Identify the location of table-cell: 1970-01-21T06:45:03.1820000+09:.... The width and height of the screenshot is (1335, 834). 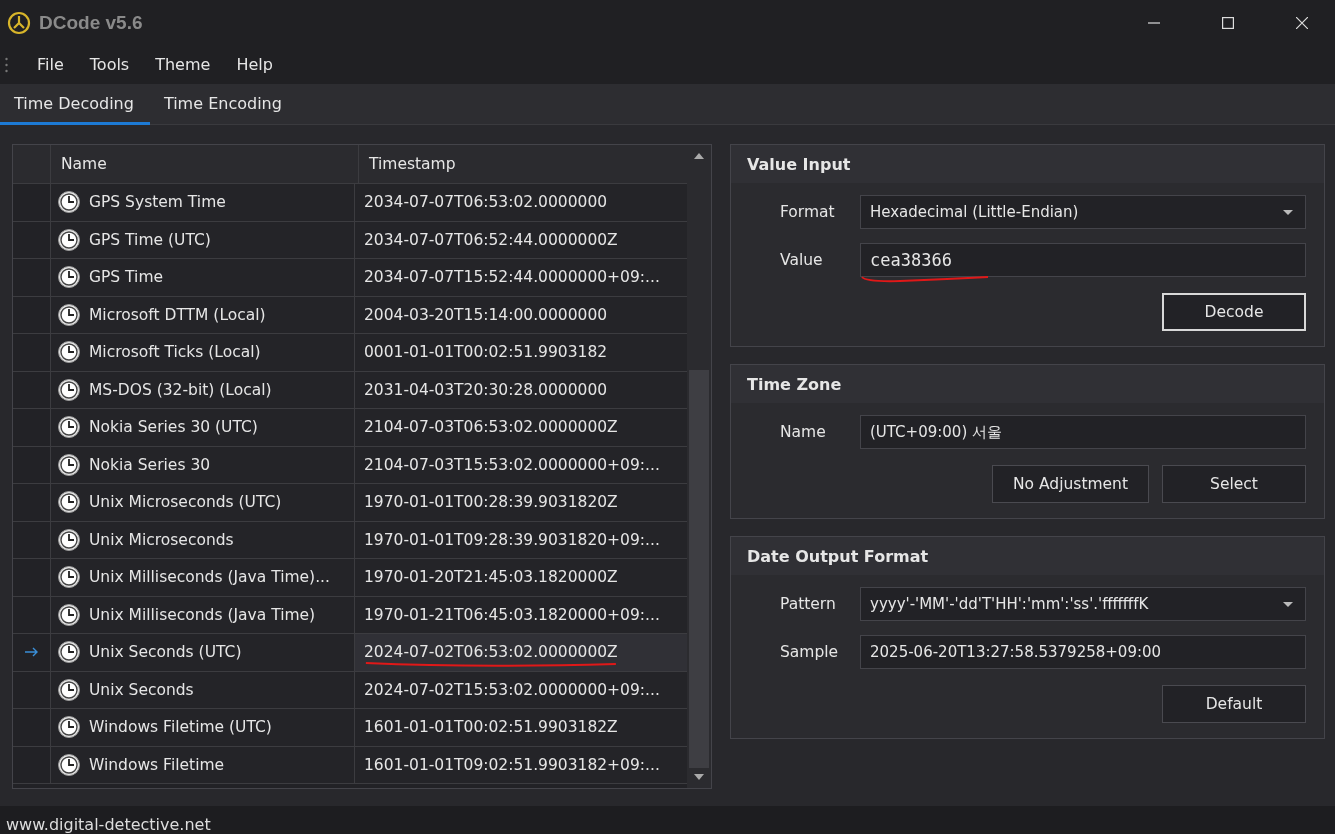
(512, 614).